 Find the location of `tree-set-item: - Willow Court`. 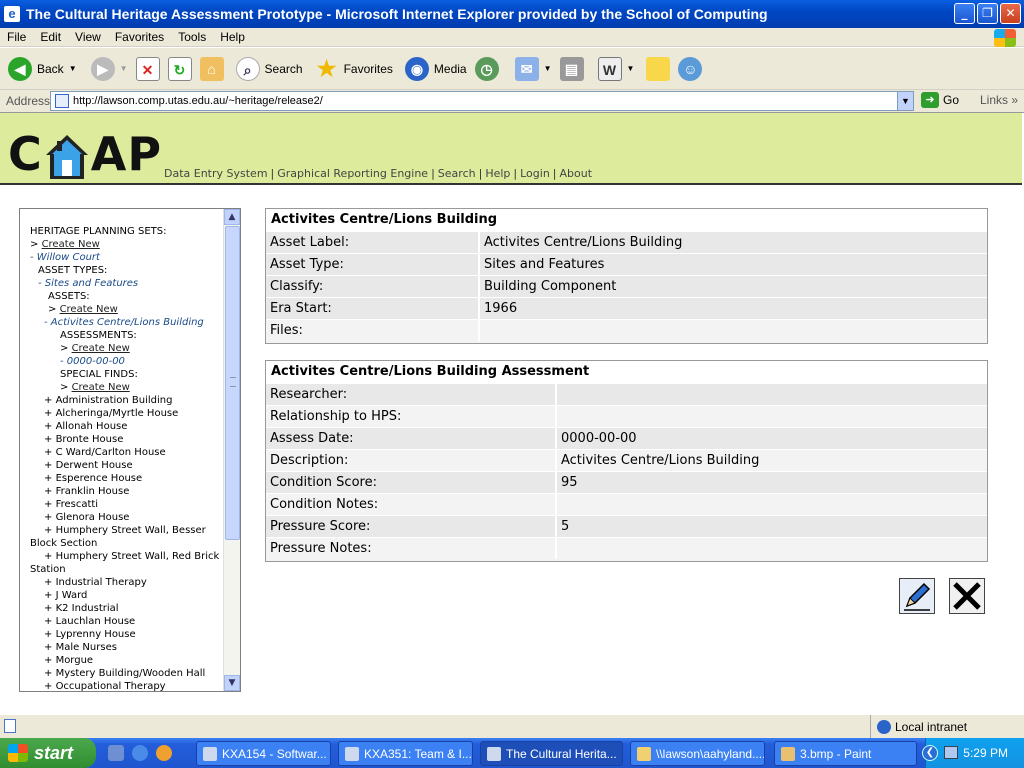

tree-set-item: - Willow Court is located at coordinates (127, 257).